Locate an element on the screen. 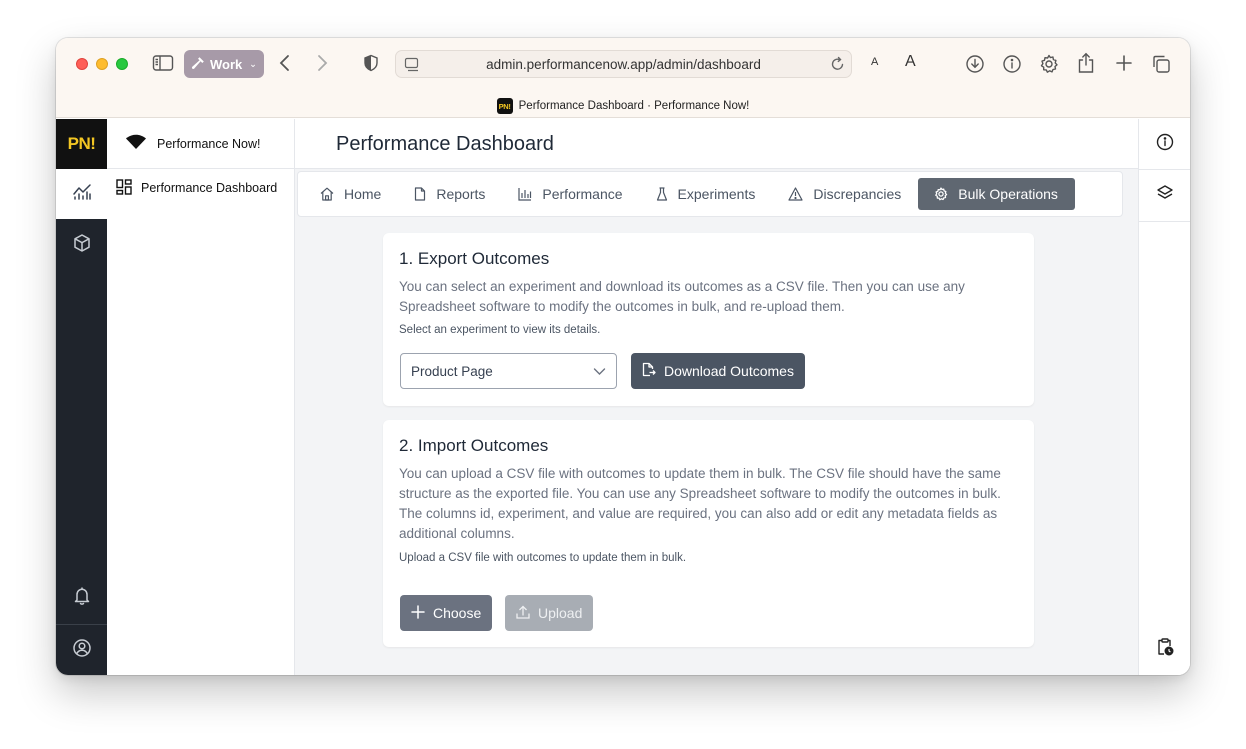  wifi-logo-icon is located at coordinates (136, 143).